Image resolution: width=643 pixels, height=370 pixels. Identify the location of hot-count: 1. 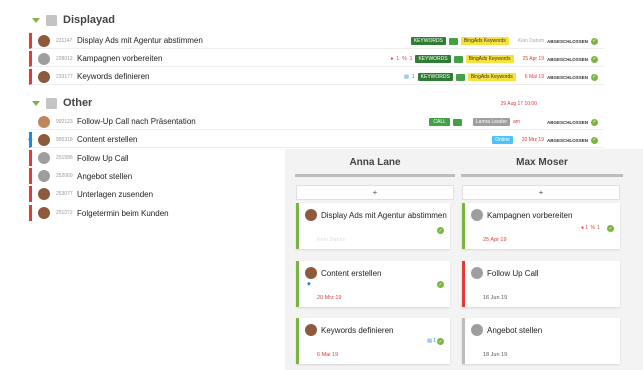
(398, 59).